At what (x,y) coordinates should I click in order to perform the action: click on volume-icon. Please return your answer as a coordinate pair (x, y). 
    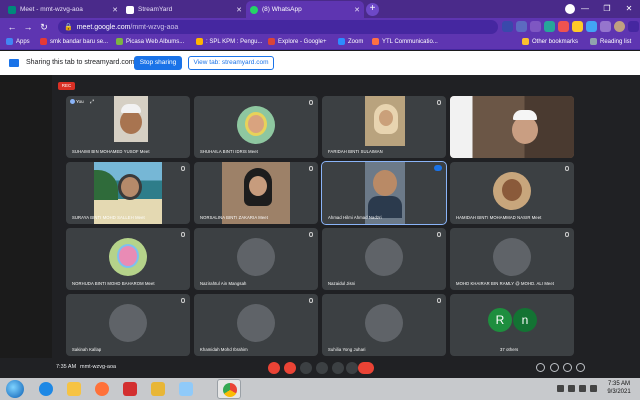
    Looking at the image, I should click on (582, 388).